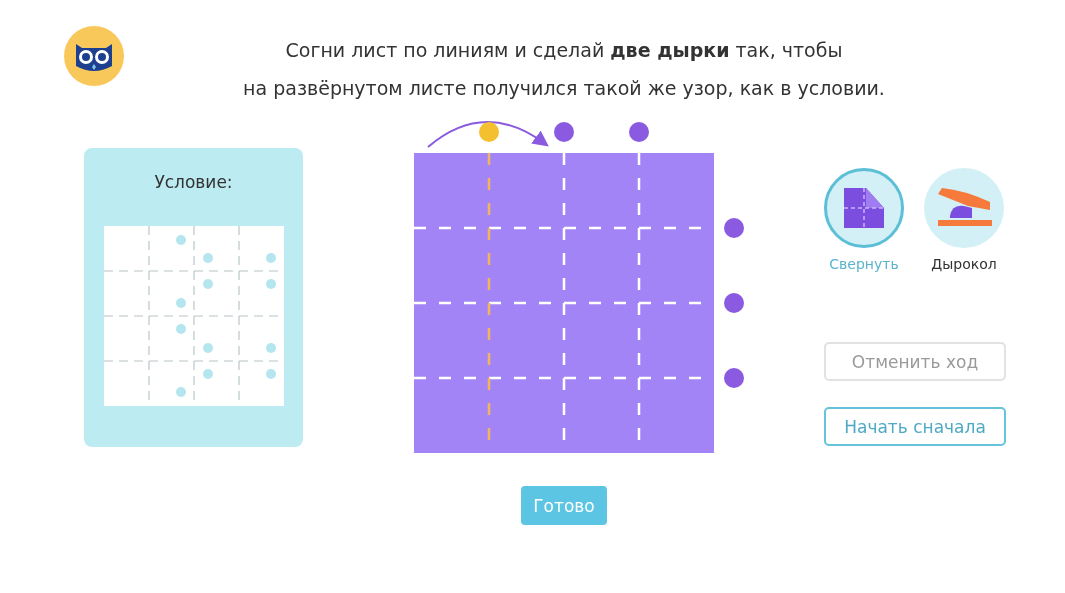  What do you see at coordinates (915, 426) in the screenshot?
I see `action-button: Начать сначала` at bounding box center [915, 426].